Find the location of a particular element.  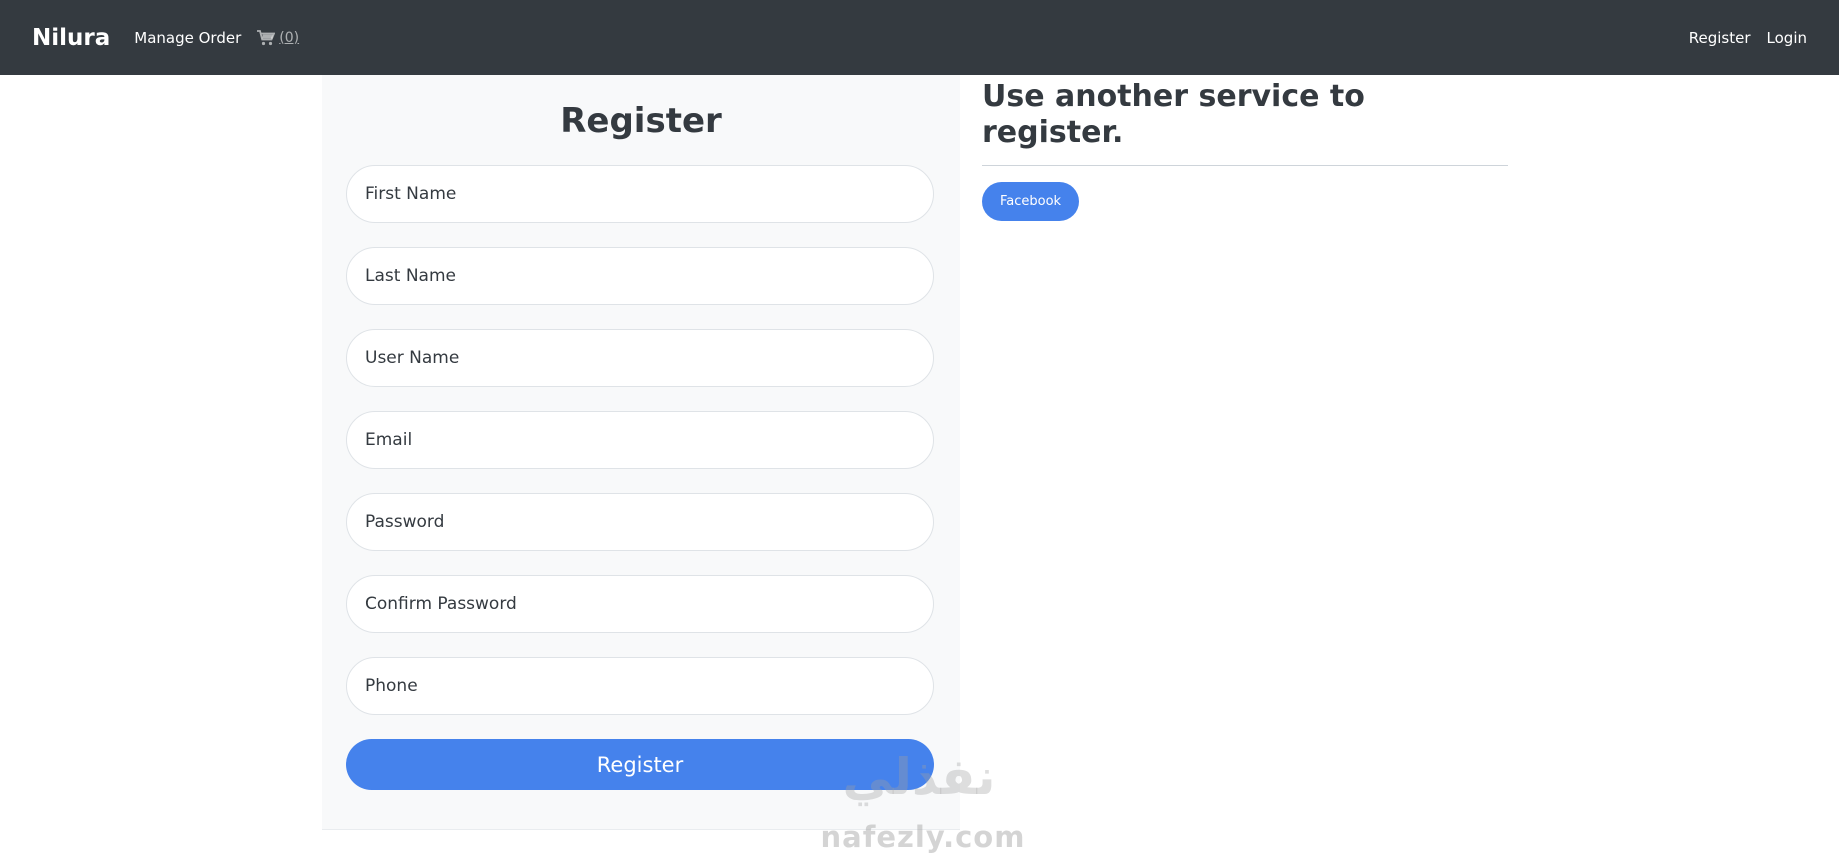

svg-text: نفذلي is located at coordinates (918, 777).